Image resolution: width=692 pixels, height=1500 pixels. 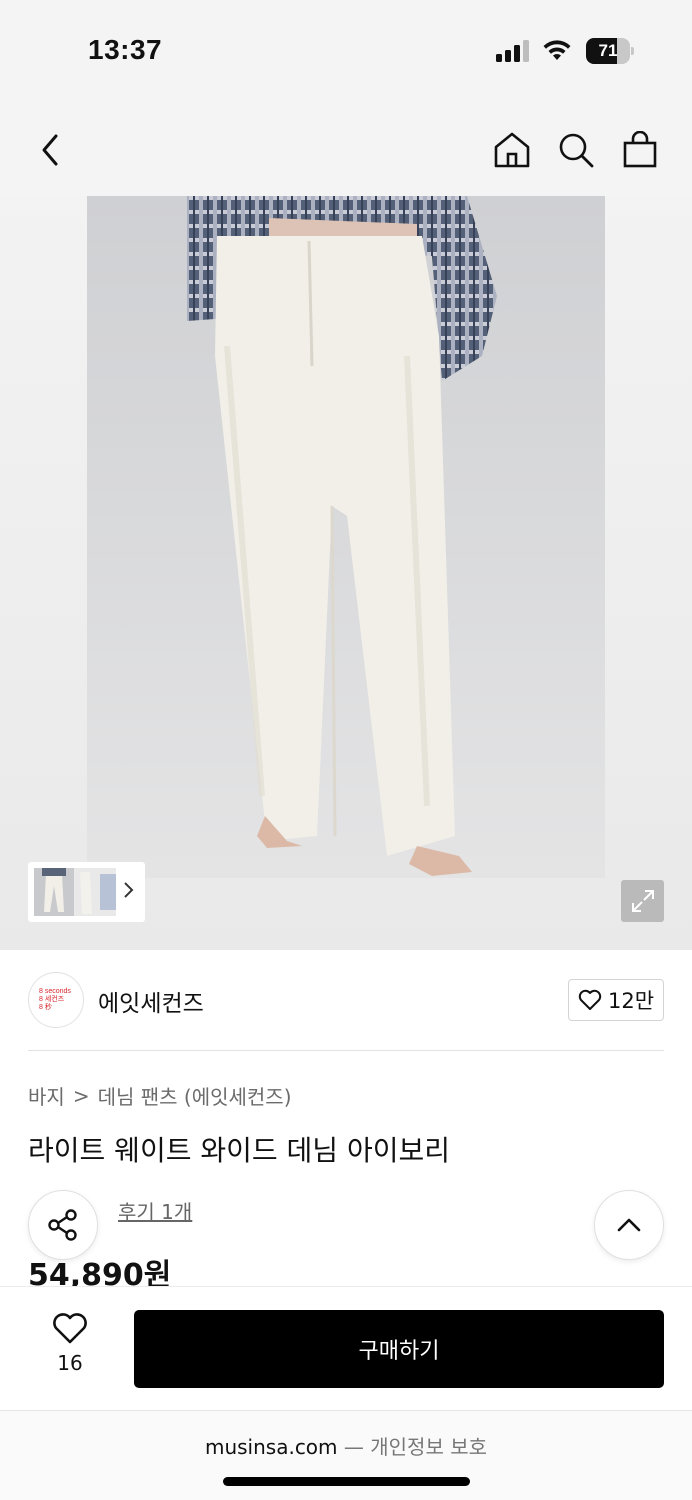 What do you see at coordinates (128, 892) in the screenshot?
I see `chevron-right-icon` at bounding box center [128, 892].